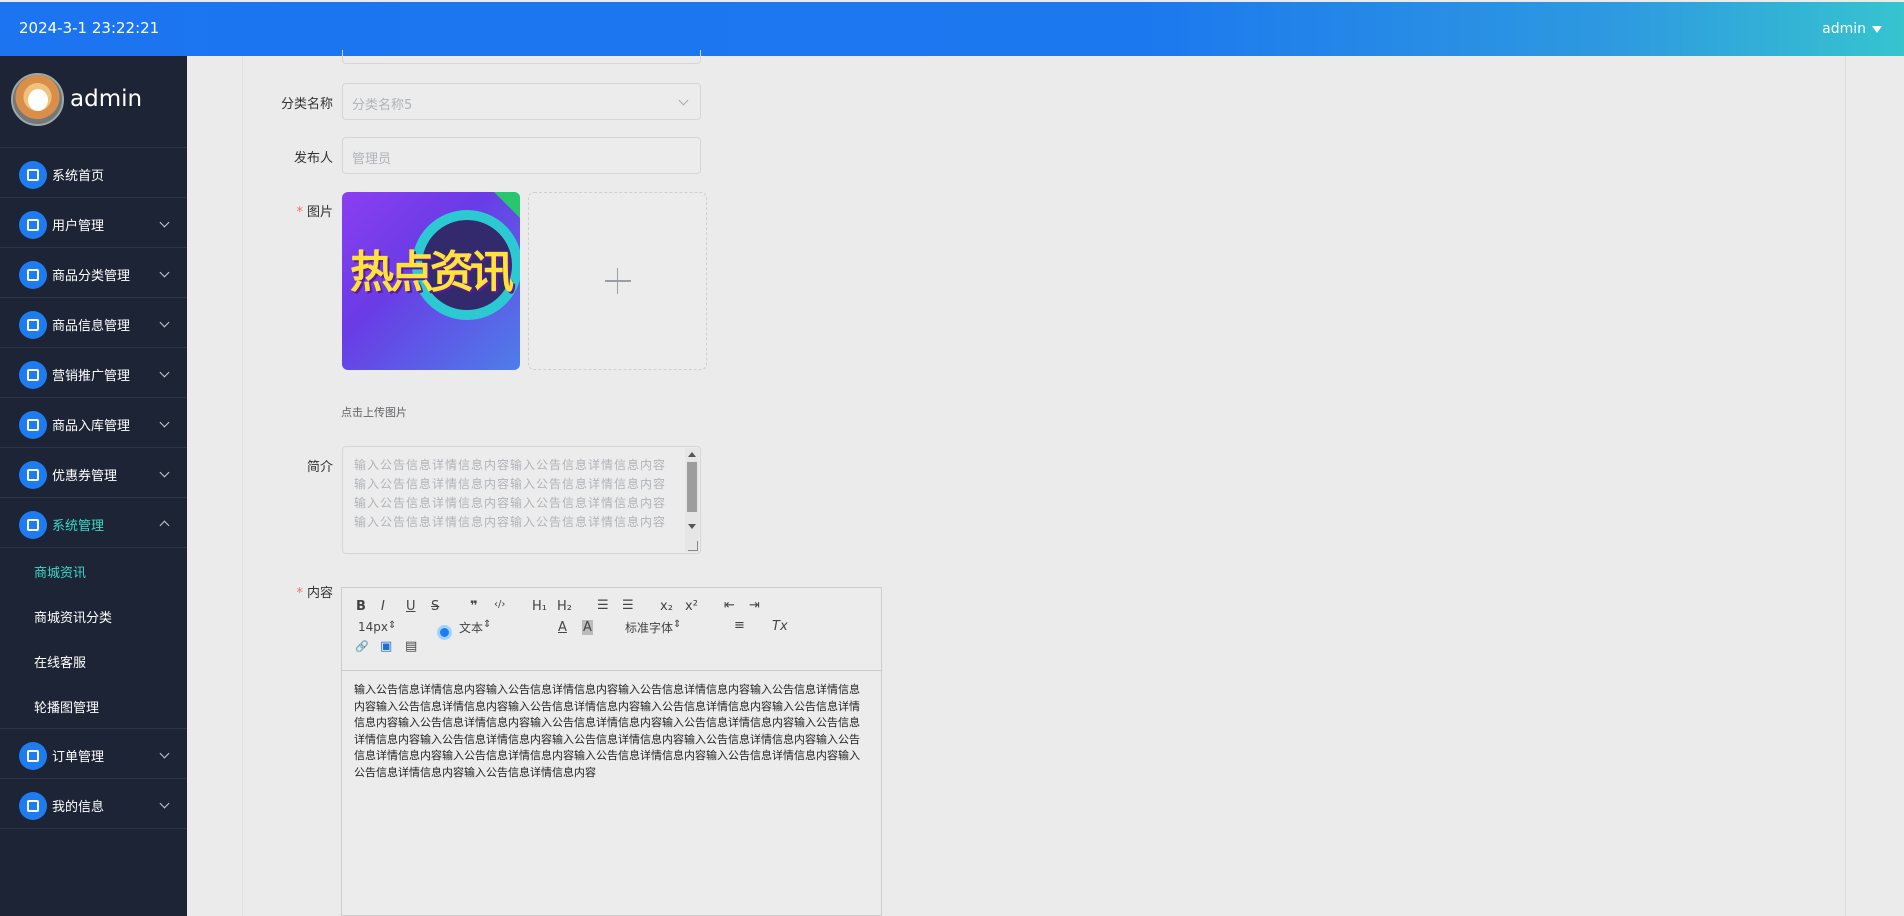  Describe the element at coordinates (78, 526) in the screenshot. I see `sidebar-item-label: 系统管理` at that location.